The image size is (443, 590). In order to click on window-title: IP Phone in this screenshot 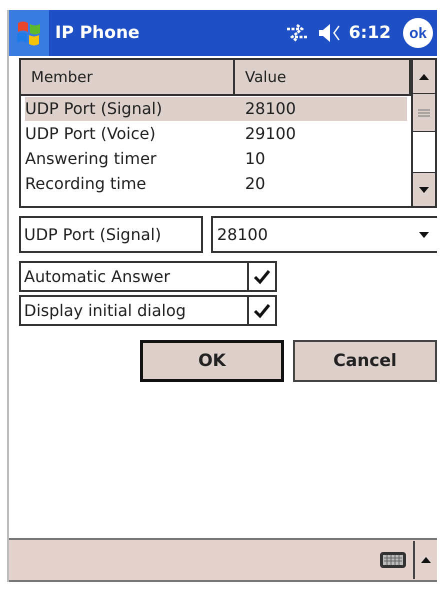, I will do `click(98, 33)`.